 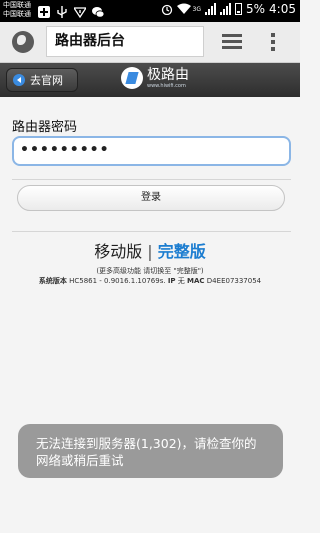 I want to click on carrier-1: 中国联通, so click(x=17, y=5).